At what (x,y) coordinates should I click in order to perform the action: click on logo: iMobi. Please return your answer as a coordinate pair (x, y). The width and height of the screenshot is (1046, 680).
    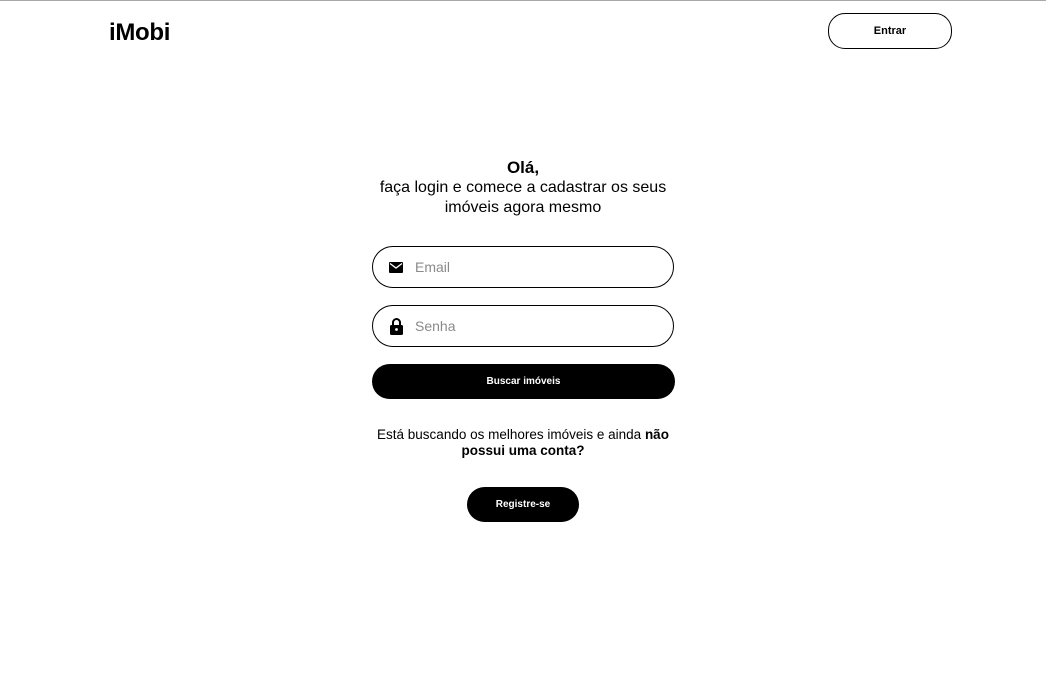
    Looking at the image, I should click on (139, 33).